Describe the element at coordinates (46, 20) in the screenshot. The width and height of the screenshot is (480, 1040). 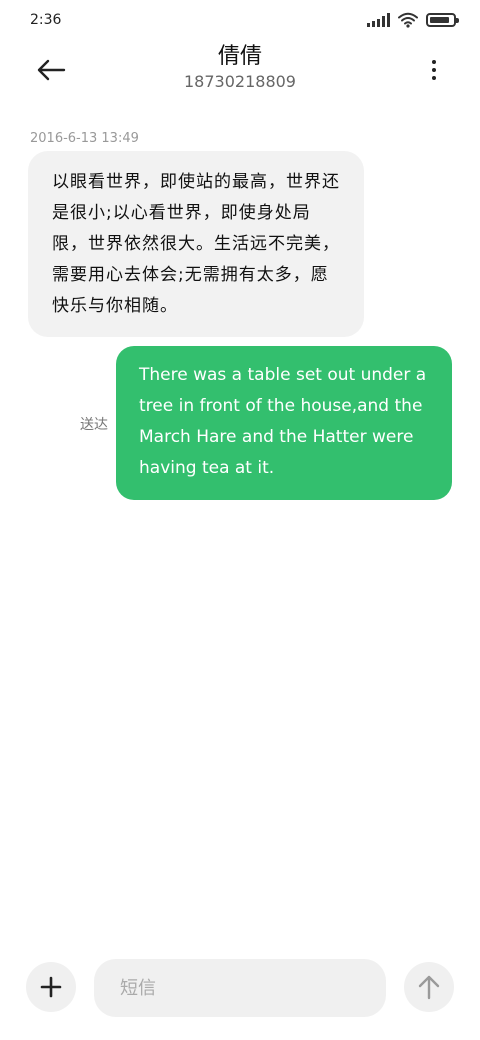
I see `status-time: 2:36` at that location.